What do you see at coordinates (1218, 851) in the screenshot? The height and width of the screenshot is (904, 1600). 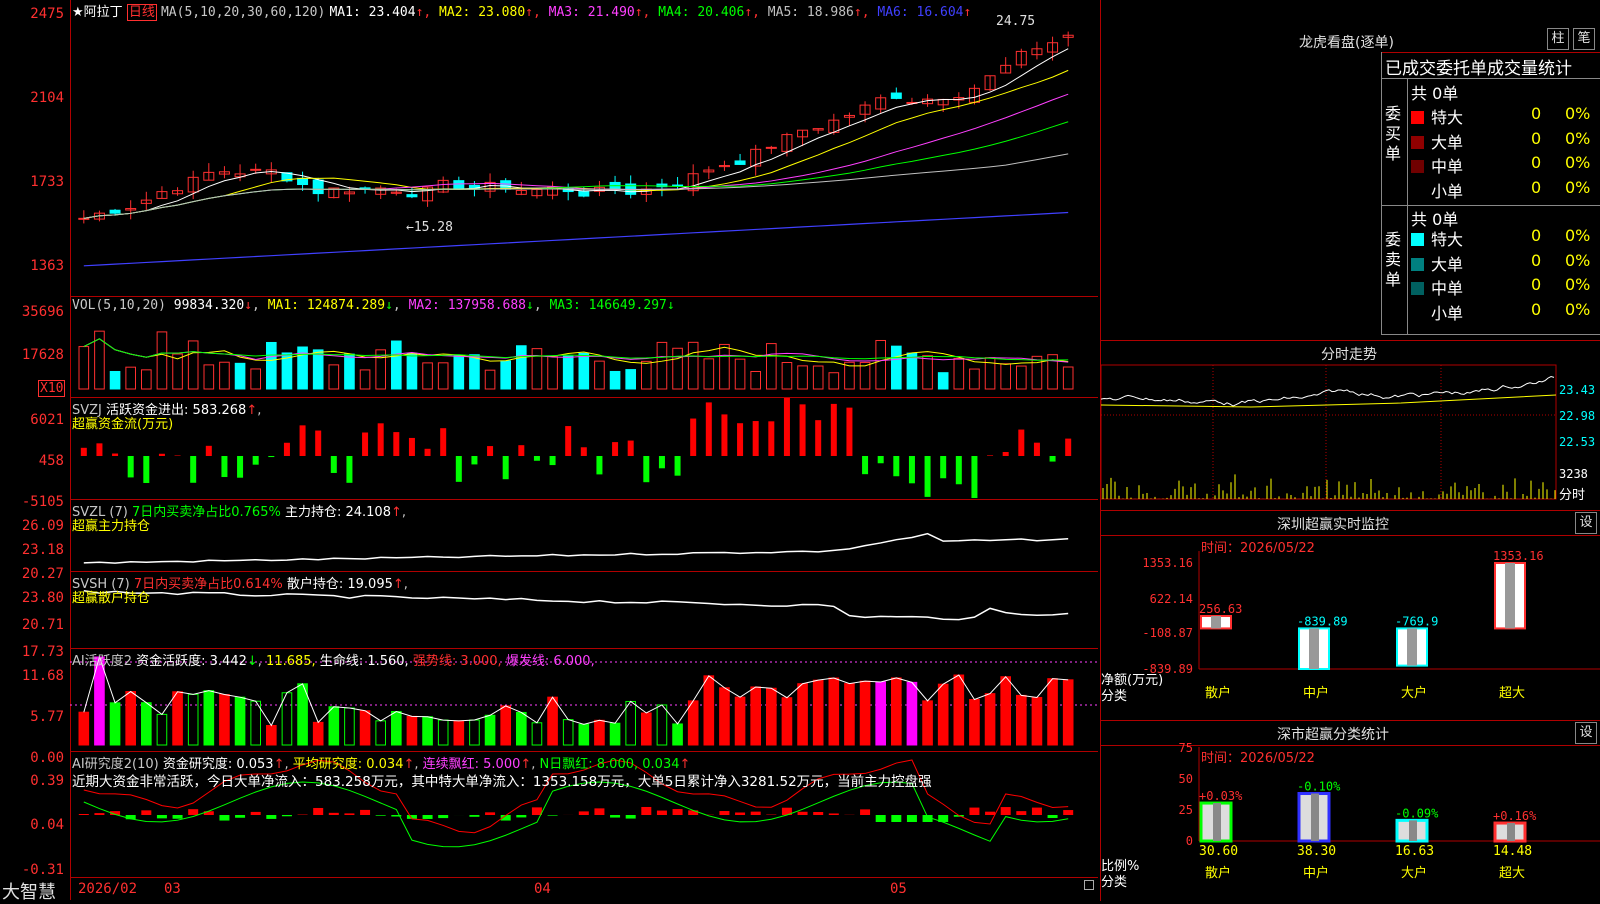 I see `ratio-value-label: 30.60` at bounding box center [1218, 851].